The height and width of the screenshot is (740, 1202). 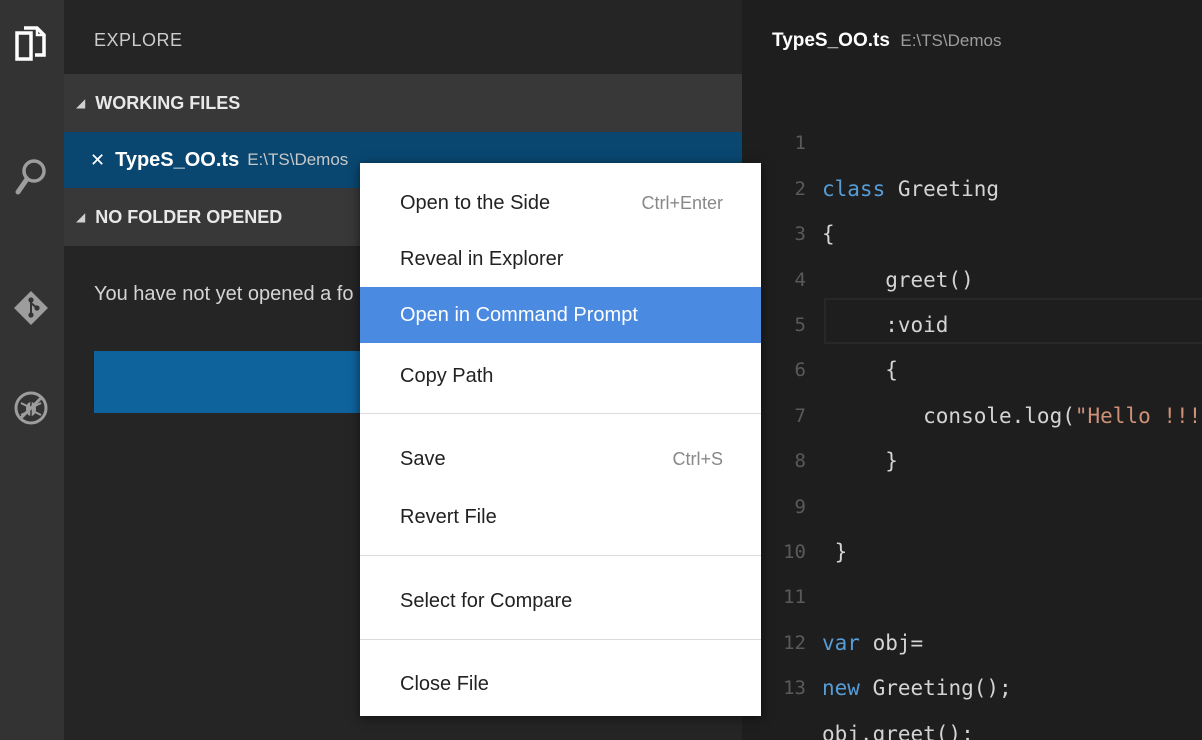 I want to click on menu-item-label: Select for Compare, so click(x=486, y=600).